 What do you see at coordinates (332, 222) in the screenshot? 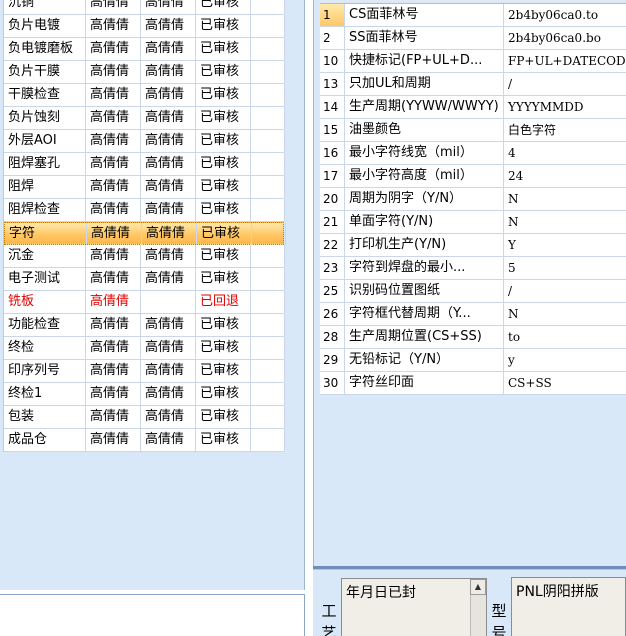
I see `param-no-cell: 21` at bounding box center [332, 222].